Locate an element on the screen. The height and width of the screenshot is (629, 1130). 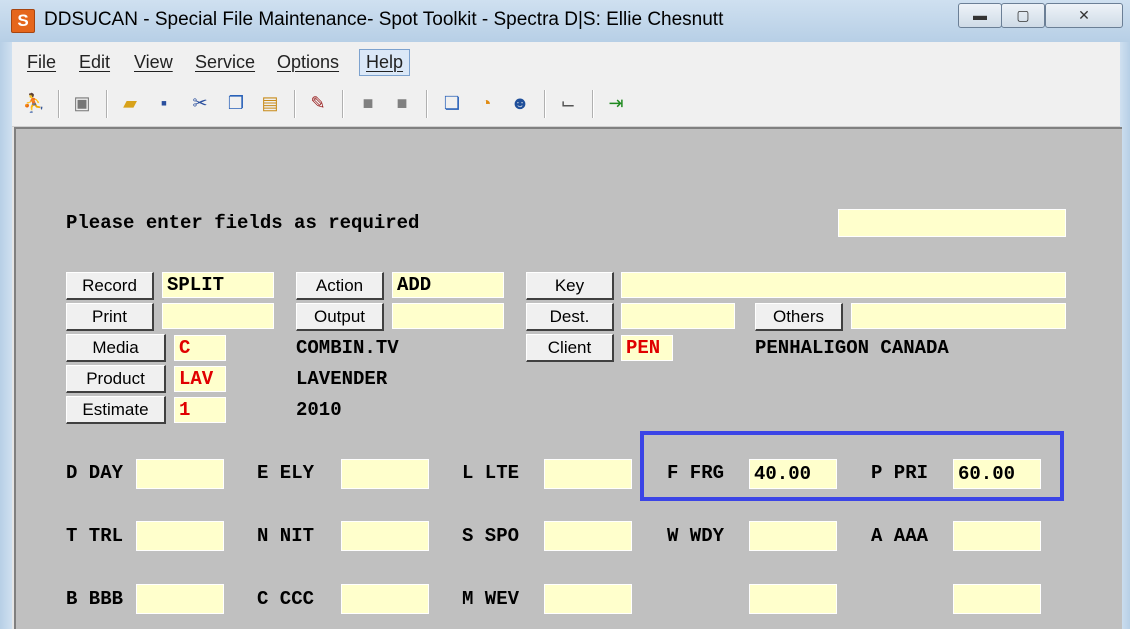
key-button: Key is located at coordinates (570, 286).